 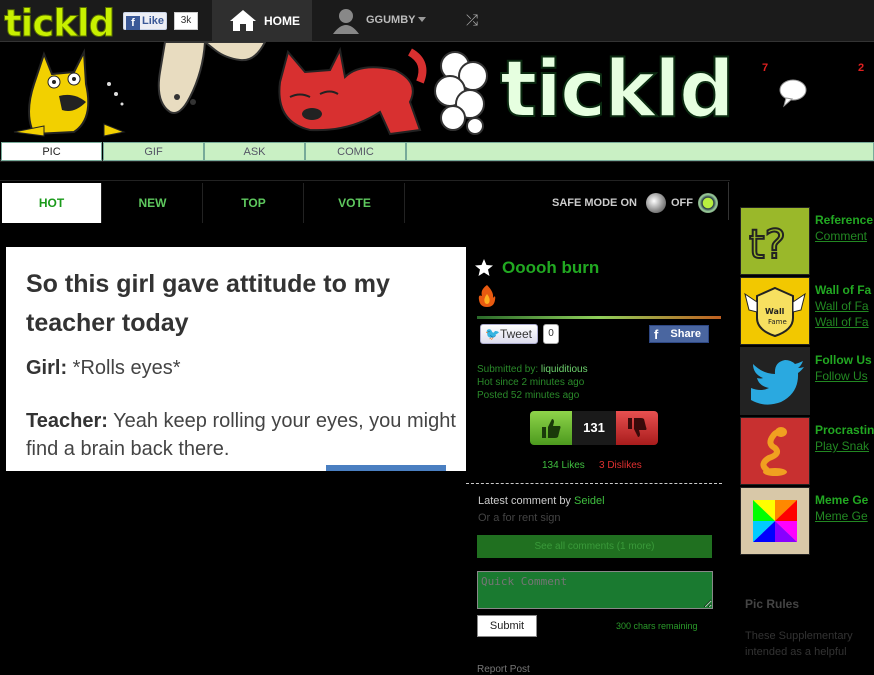 I want to click on post-image-line-girl: Girl: *Rolls eyes*, so click(x=103, y=368).